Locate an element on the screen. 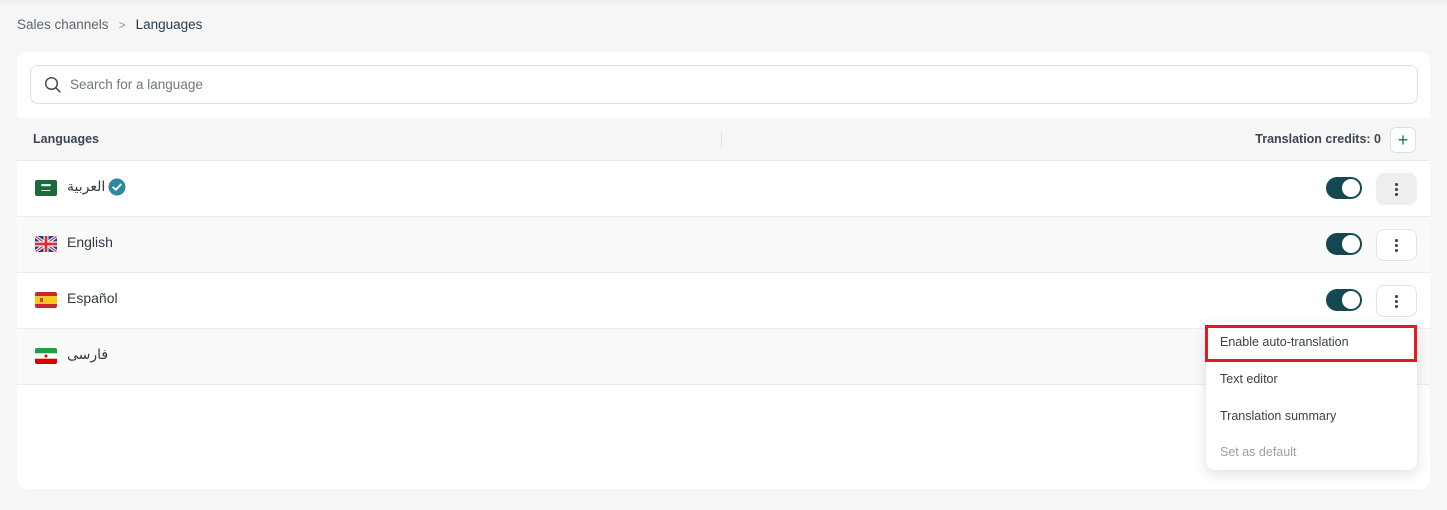 The image size is (1447, 510). search-input is located at coordinates (720, 84).